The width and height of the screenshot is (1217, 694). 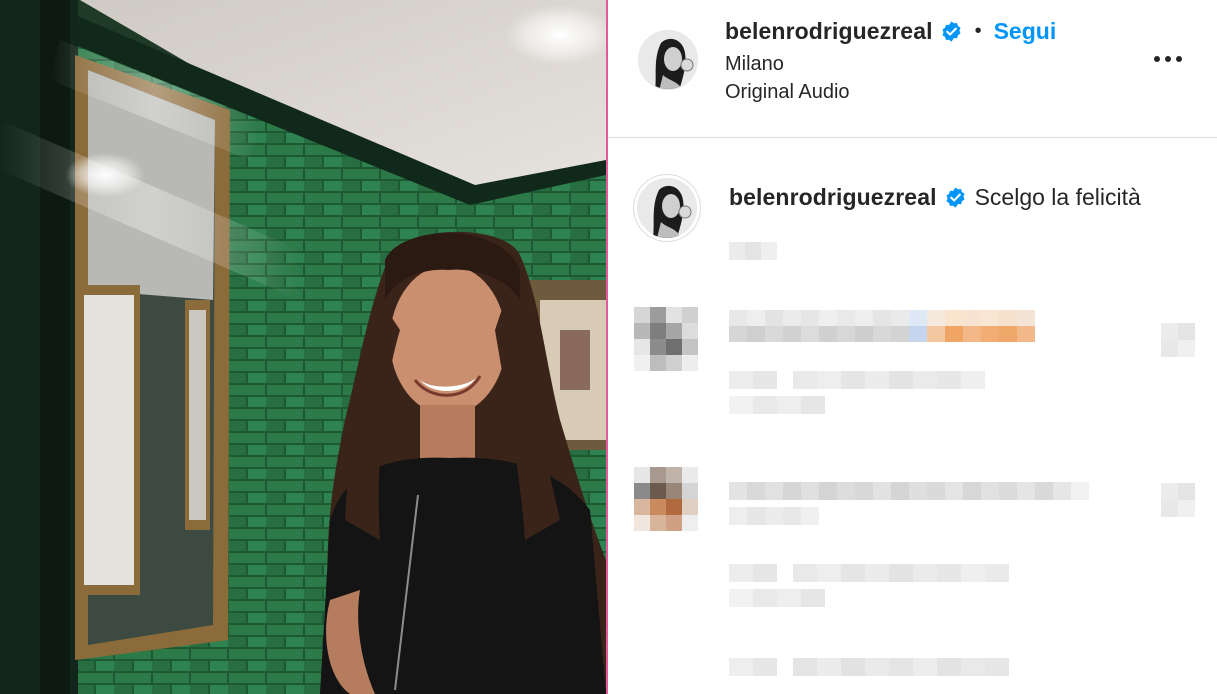 I want to click on caption-avatar, so click(x=667, y=208).